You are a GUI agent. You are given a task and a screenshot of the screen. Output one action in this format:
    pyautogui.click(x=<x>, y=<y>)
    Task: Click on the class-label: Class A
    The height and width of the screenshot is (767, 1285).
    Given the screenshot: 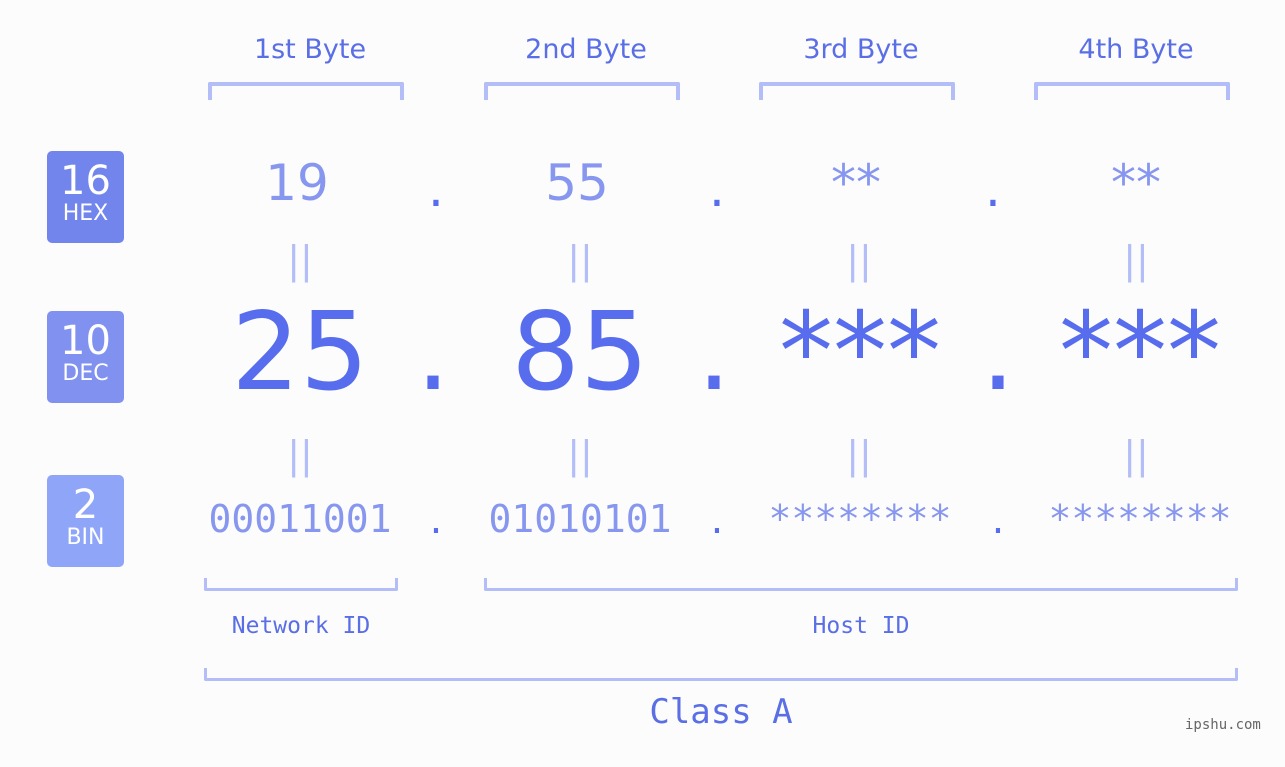 What is the action you would take?
    pyautogui.click(x=721, y=712)
    